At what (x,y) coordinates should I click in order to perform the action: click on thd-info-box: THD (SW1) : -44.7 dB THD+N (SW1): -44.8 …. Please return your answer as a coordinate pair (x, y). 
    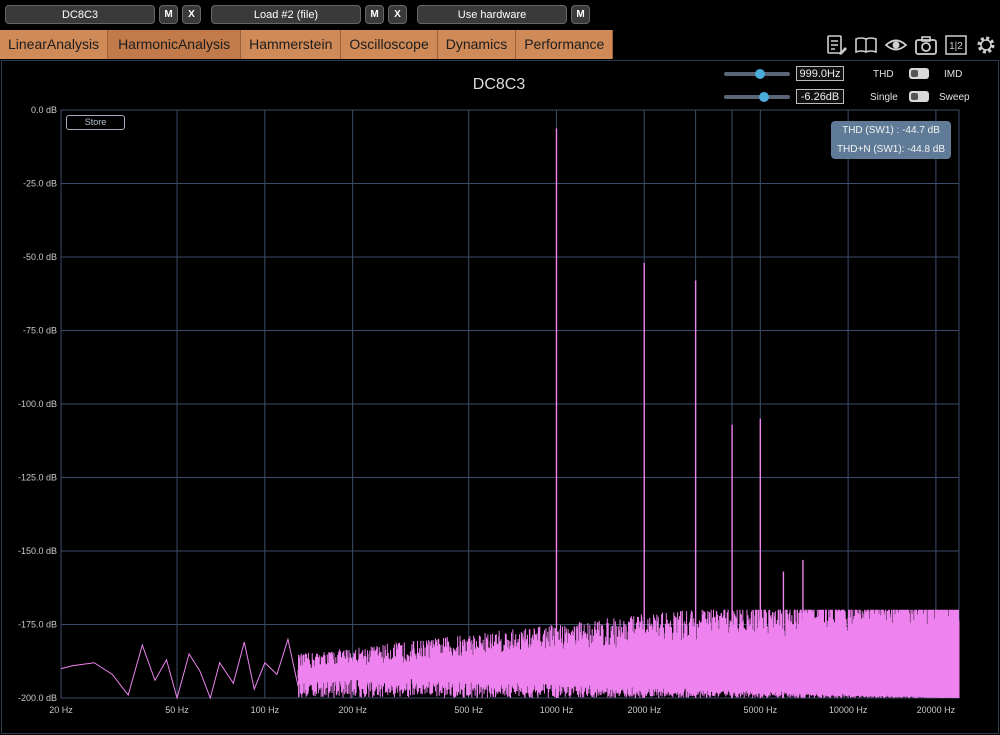
    Looking at the image, I should click on (891, 140).